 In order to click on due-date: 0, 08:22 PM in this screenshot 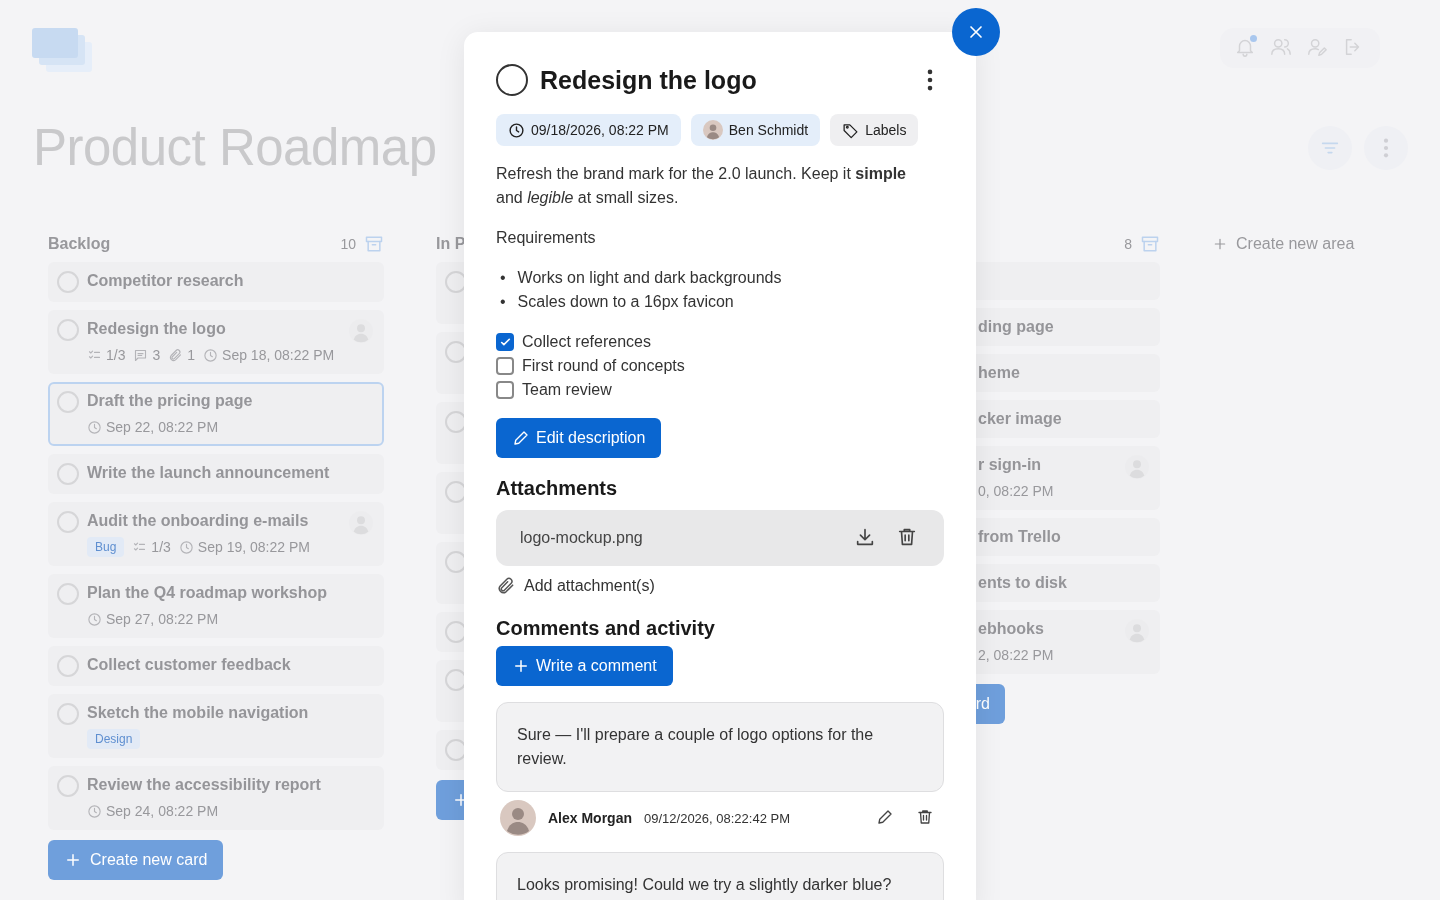, I will do `click(1016, 491)`.